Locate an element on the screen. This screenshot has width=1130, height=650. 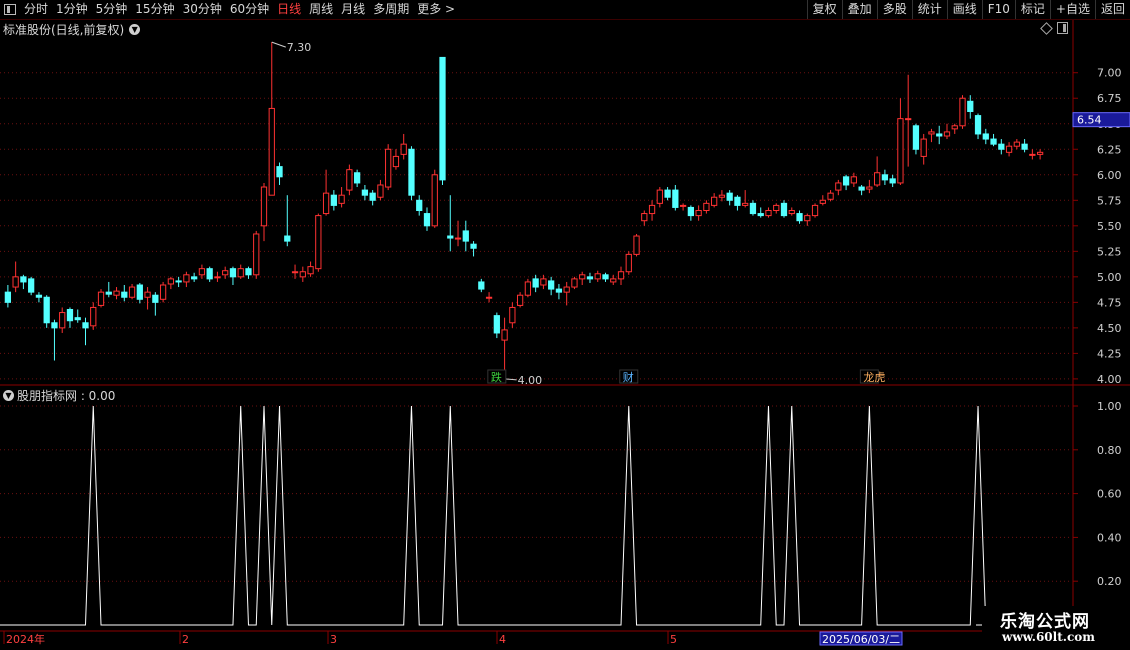
watermark-title: 乐淘公式网 is located at coordinates (1045, 622).